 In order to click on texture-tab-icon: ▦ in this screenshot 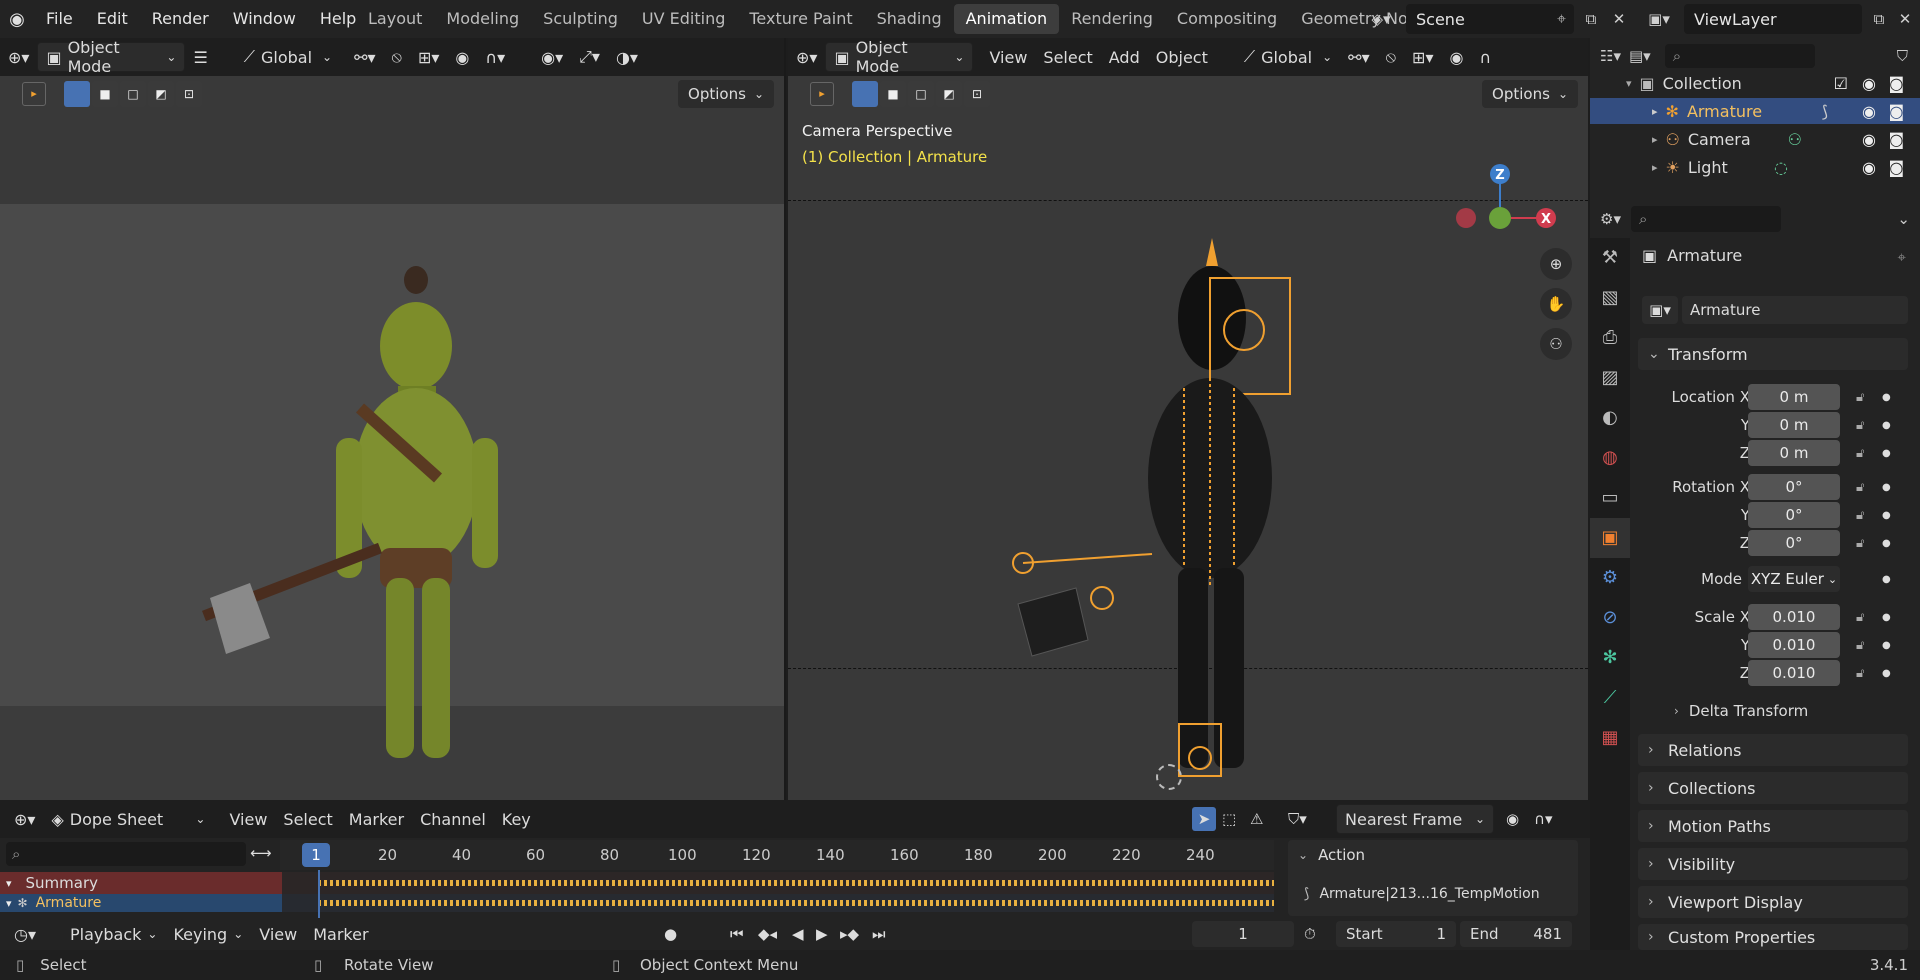, I will do `click(1610, 738)`.